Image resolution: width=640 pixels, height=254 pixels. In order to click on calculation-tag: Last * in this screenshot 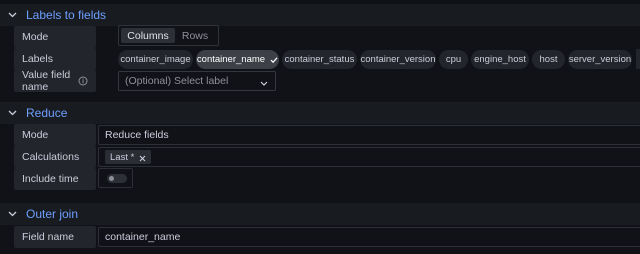, I will do `click(128, 157)`.